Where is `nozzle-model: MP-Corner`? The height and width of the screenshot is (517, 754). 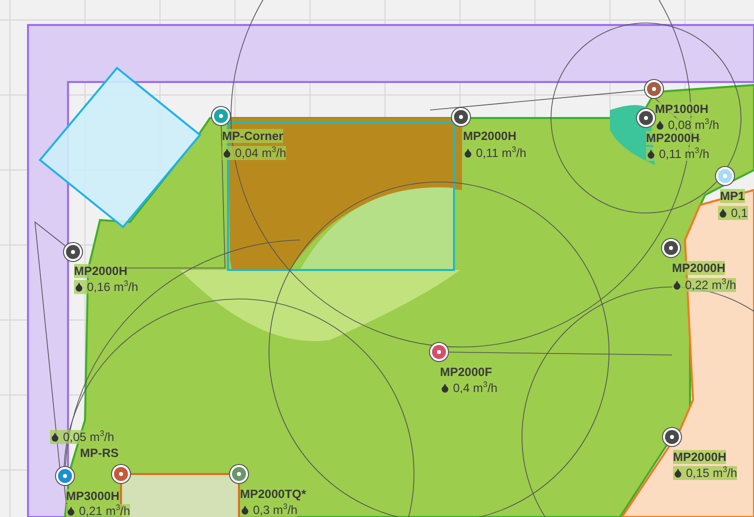
nozzle-model: MP-Corner is located at coordinates (253, 136).